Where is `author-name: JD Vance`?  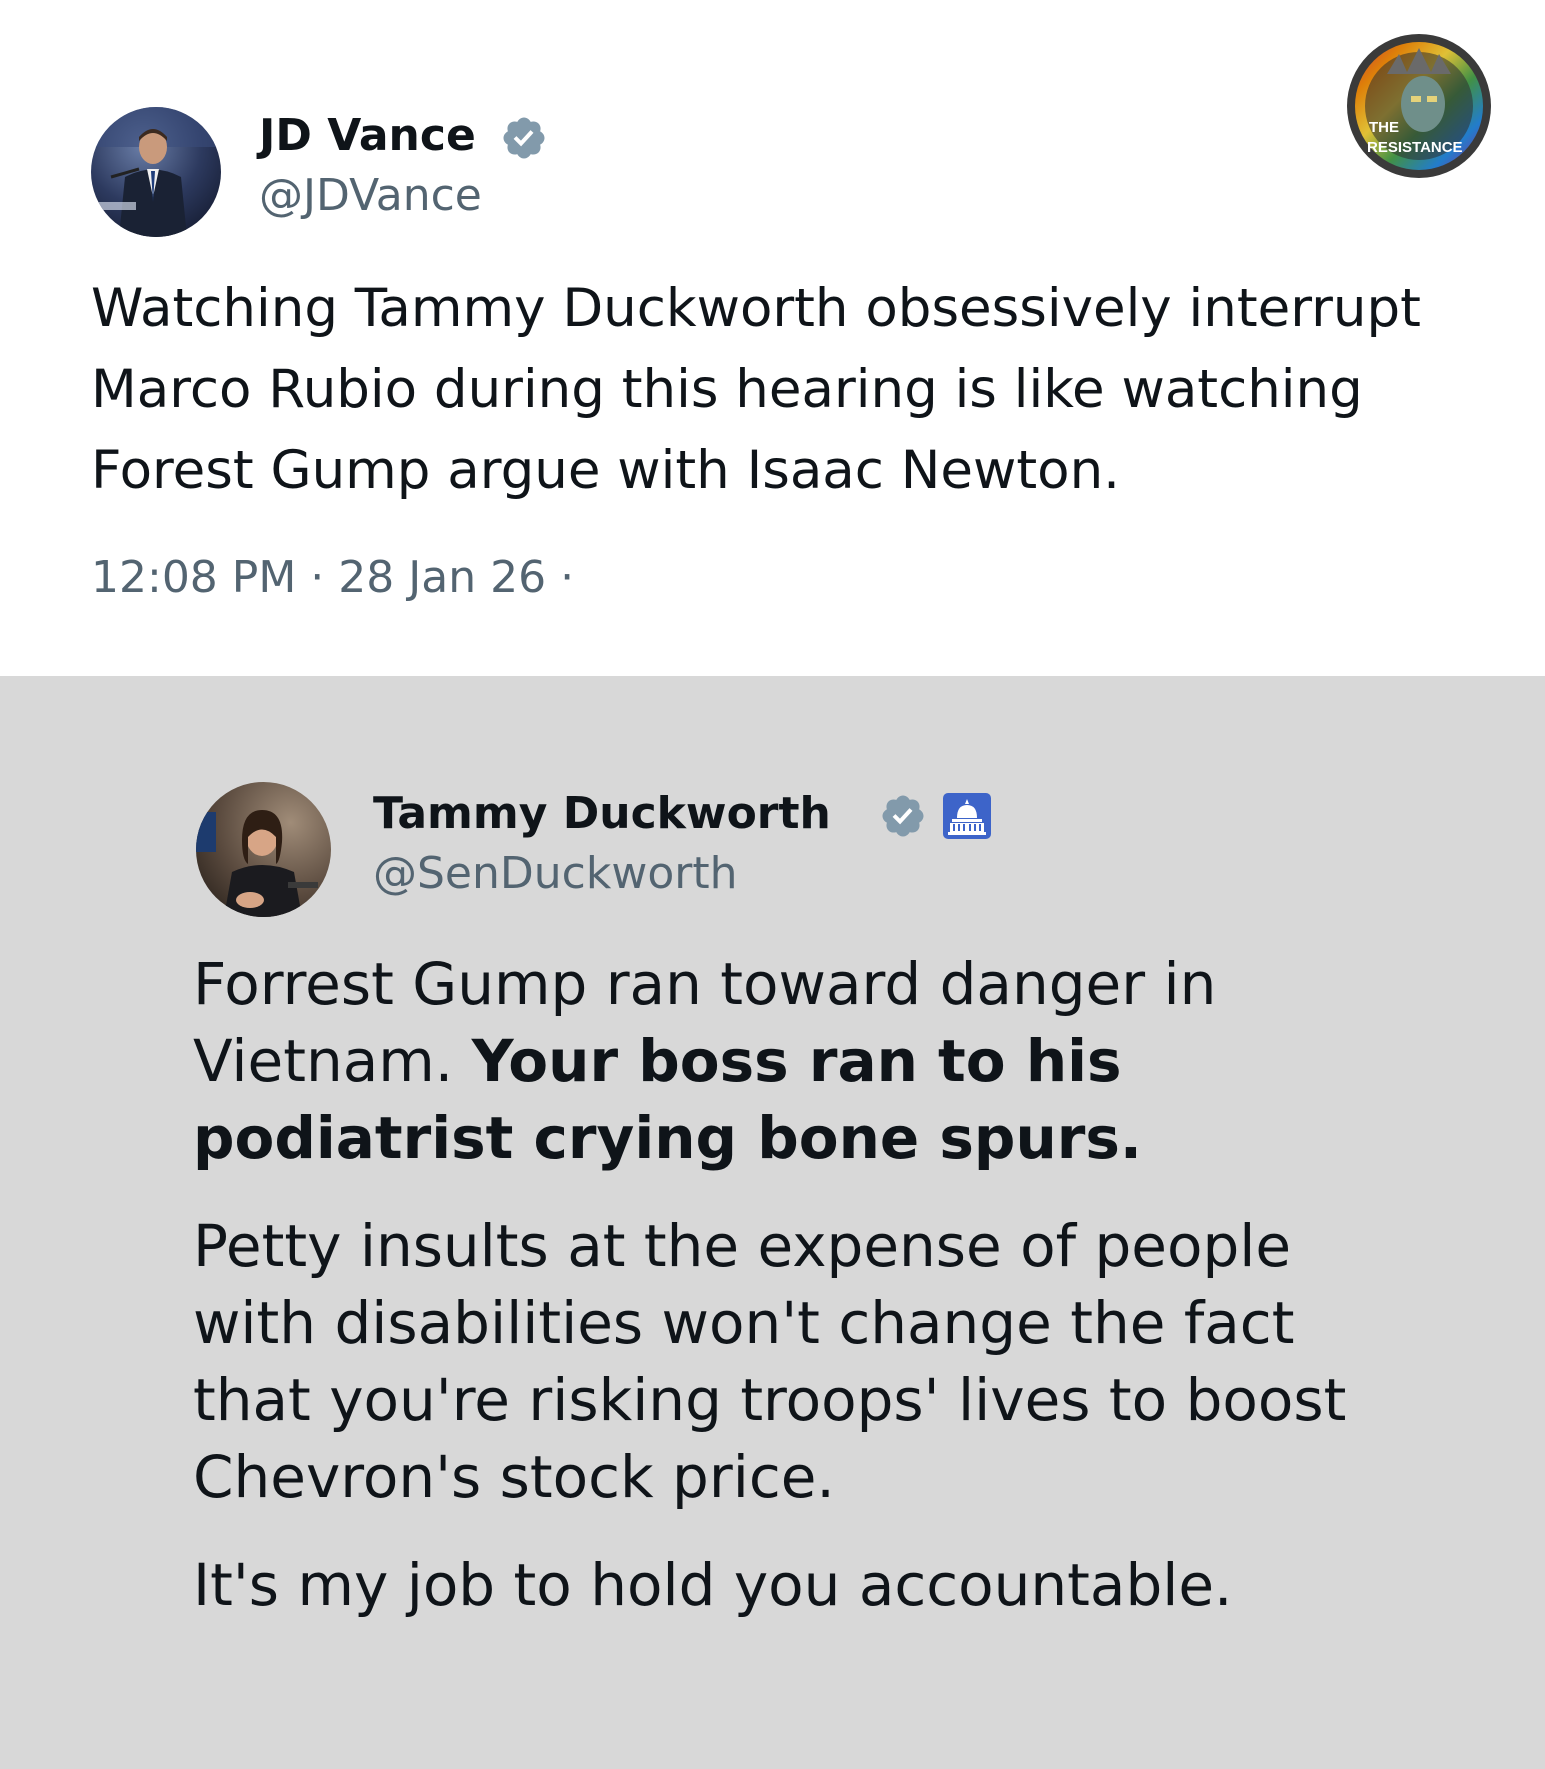
author-name: JD Vance is located at coordinates (367, 135).